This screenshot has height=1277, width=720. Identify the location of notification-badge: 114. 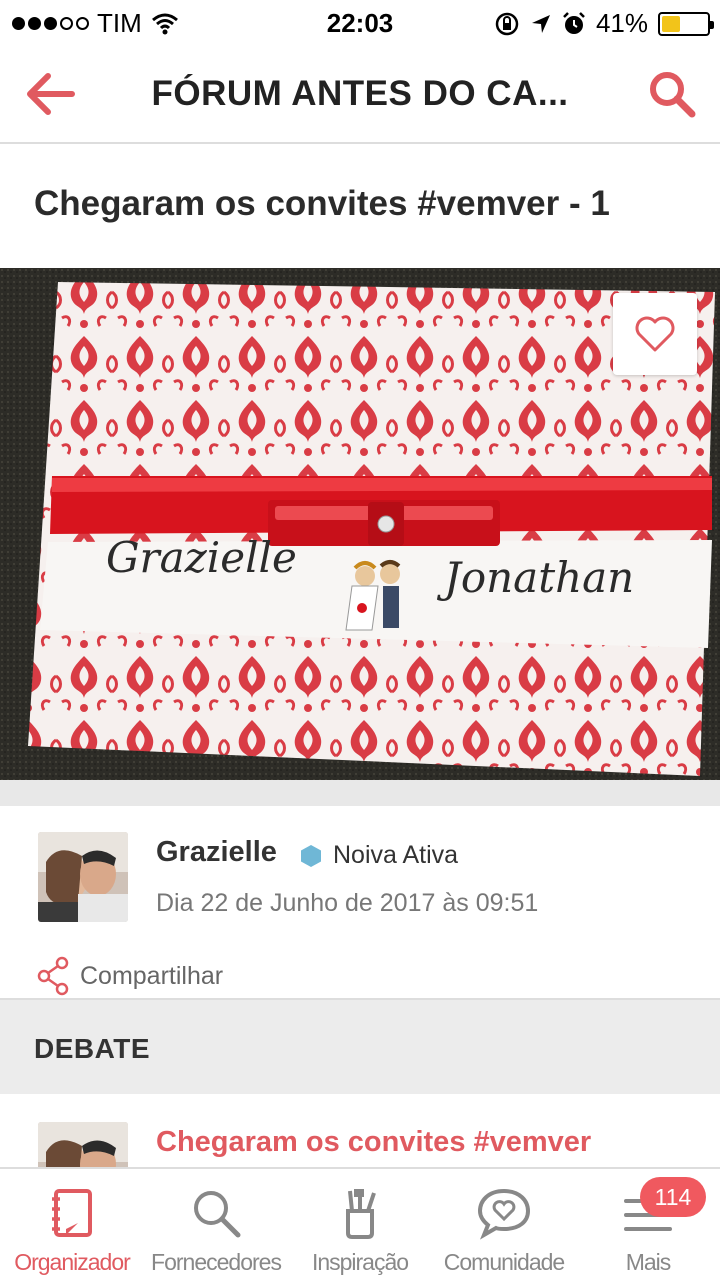
(673, 1197).